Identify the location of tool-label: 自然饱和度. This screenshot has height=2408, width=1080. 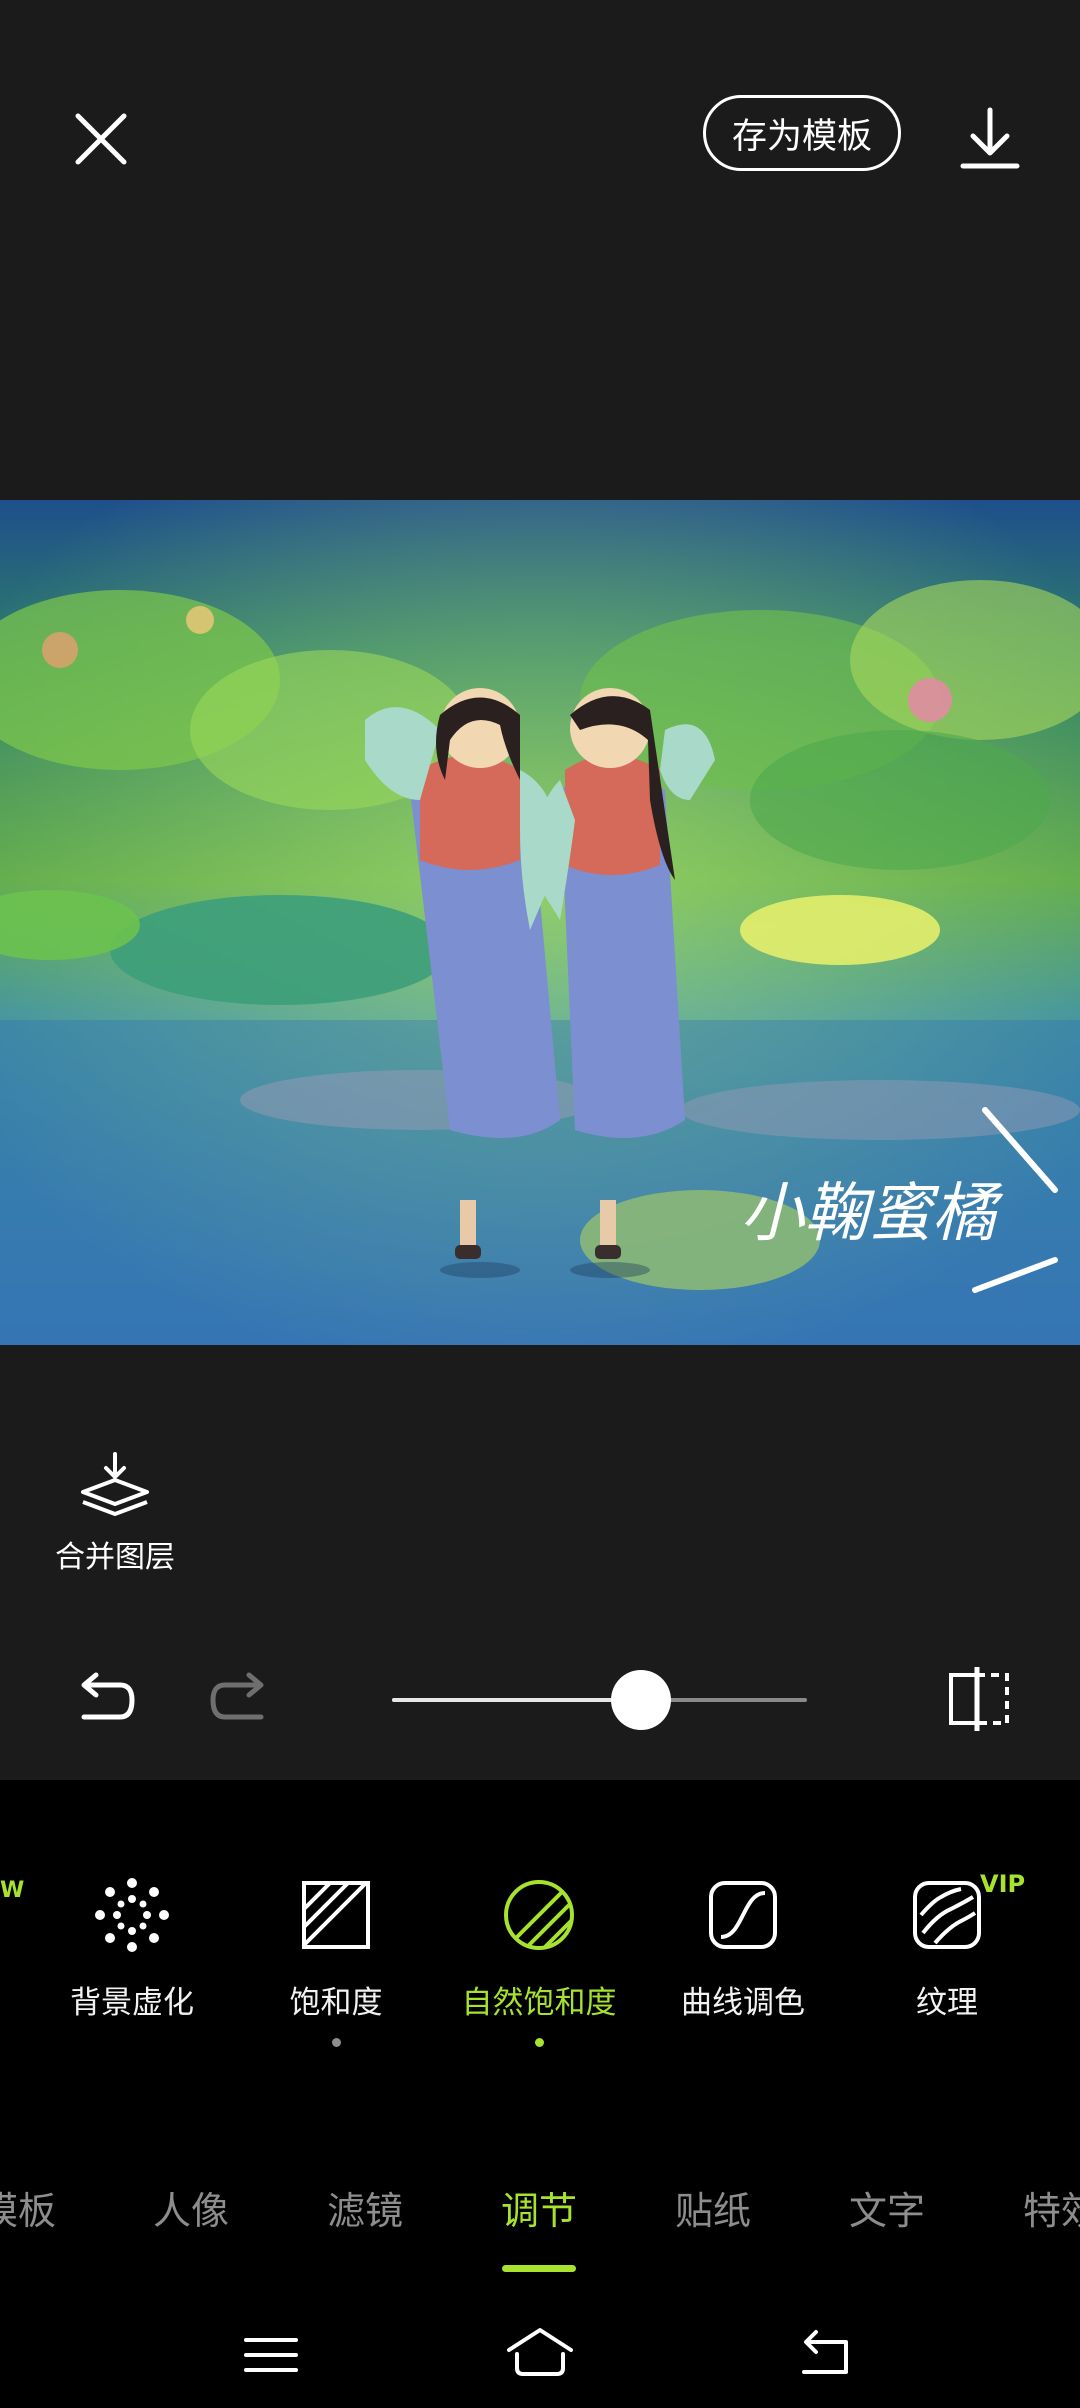
(539, 2003).